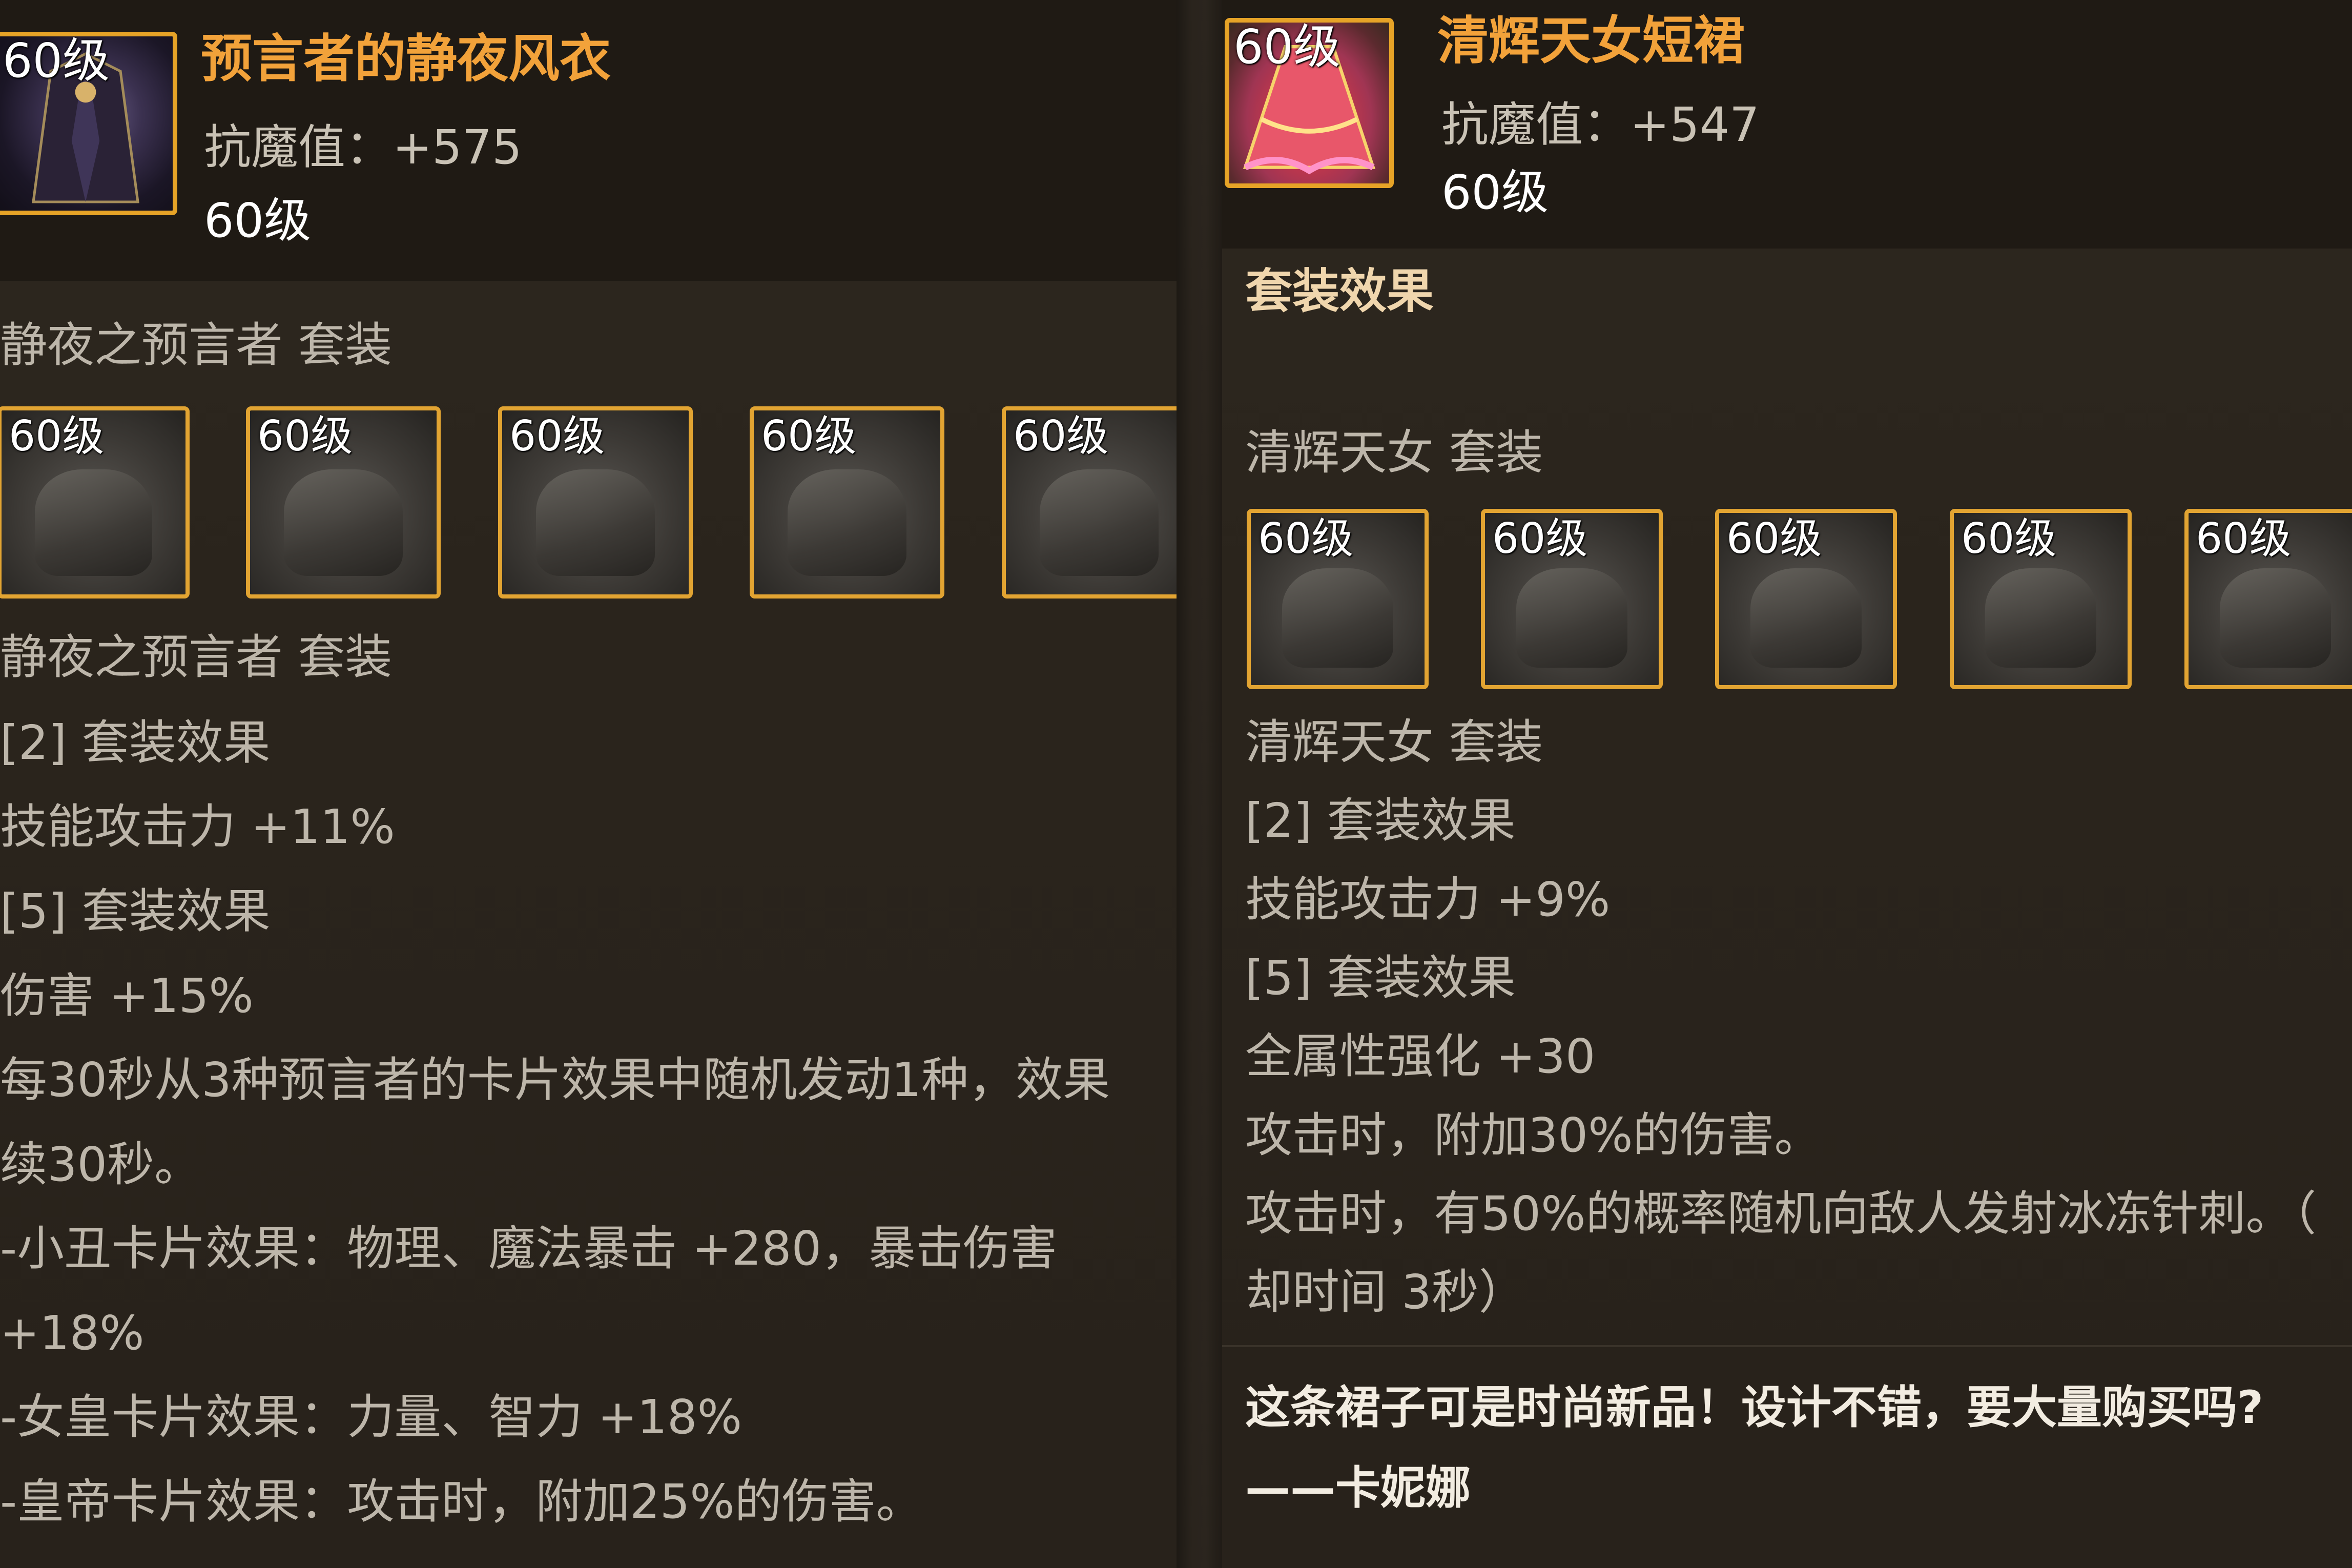 The image size is (2352, 1568). I want to click on right-set-name-detail: 清辉天女 套装, so click(1394, 742).